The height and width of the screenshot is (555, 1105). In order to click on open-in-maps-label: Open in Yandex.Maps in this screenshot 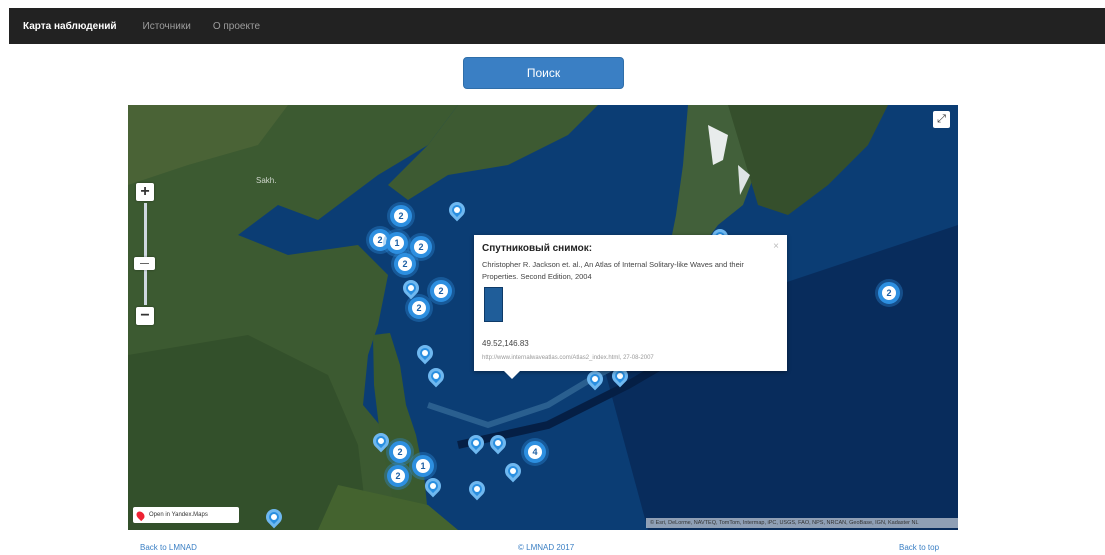, I will do `click(178, 515)`.